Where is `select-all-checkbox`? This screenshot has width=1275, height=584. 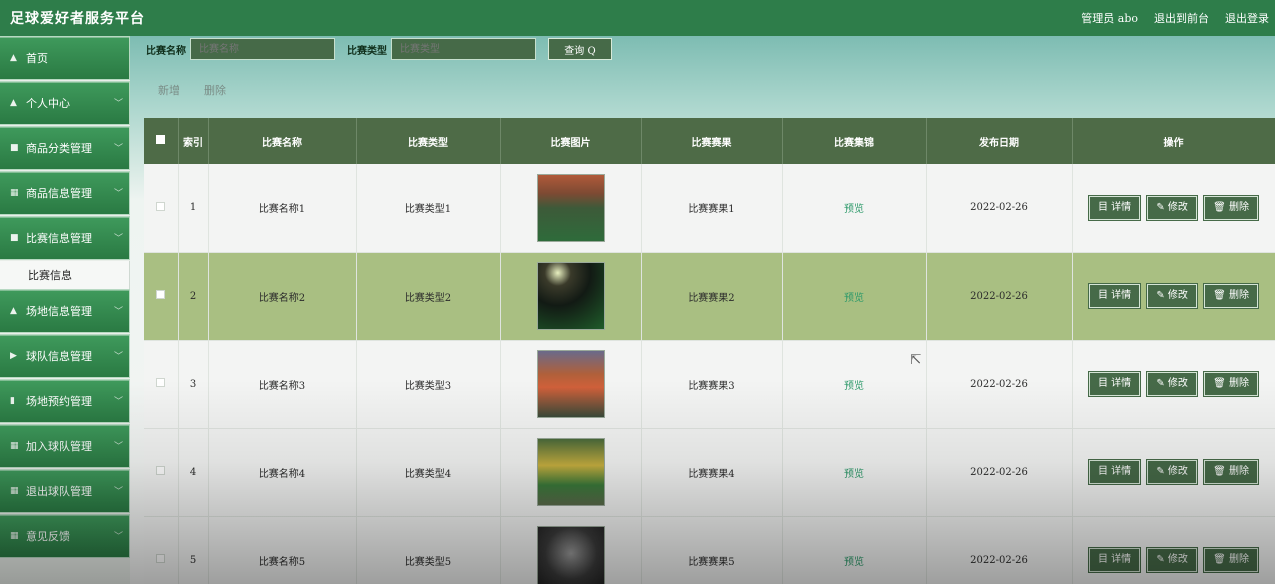 select-all-checkbox is located at coordinates (161, 139).